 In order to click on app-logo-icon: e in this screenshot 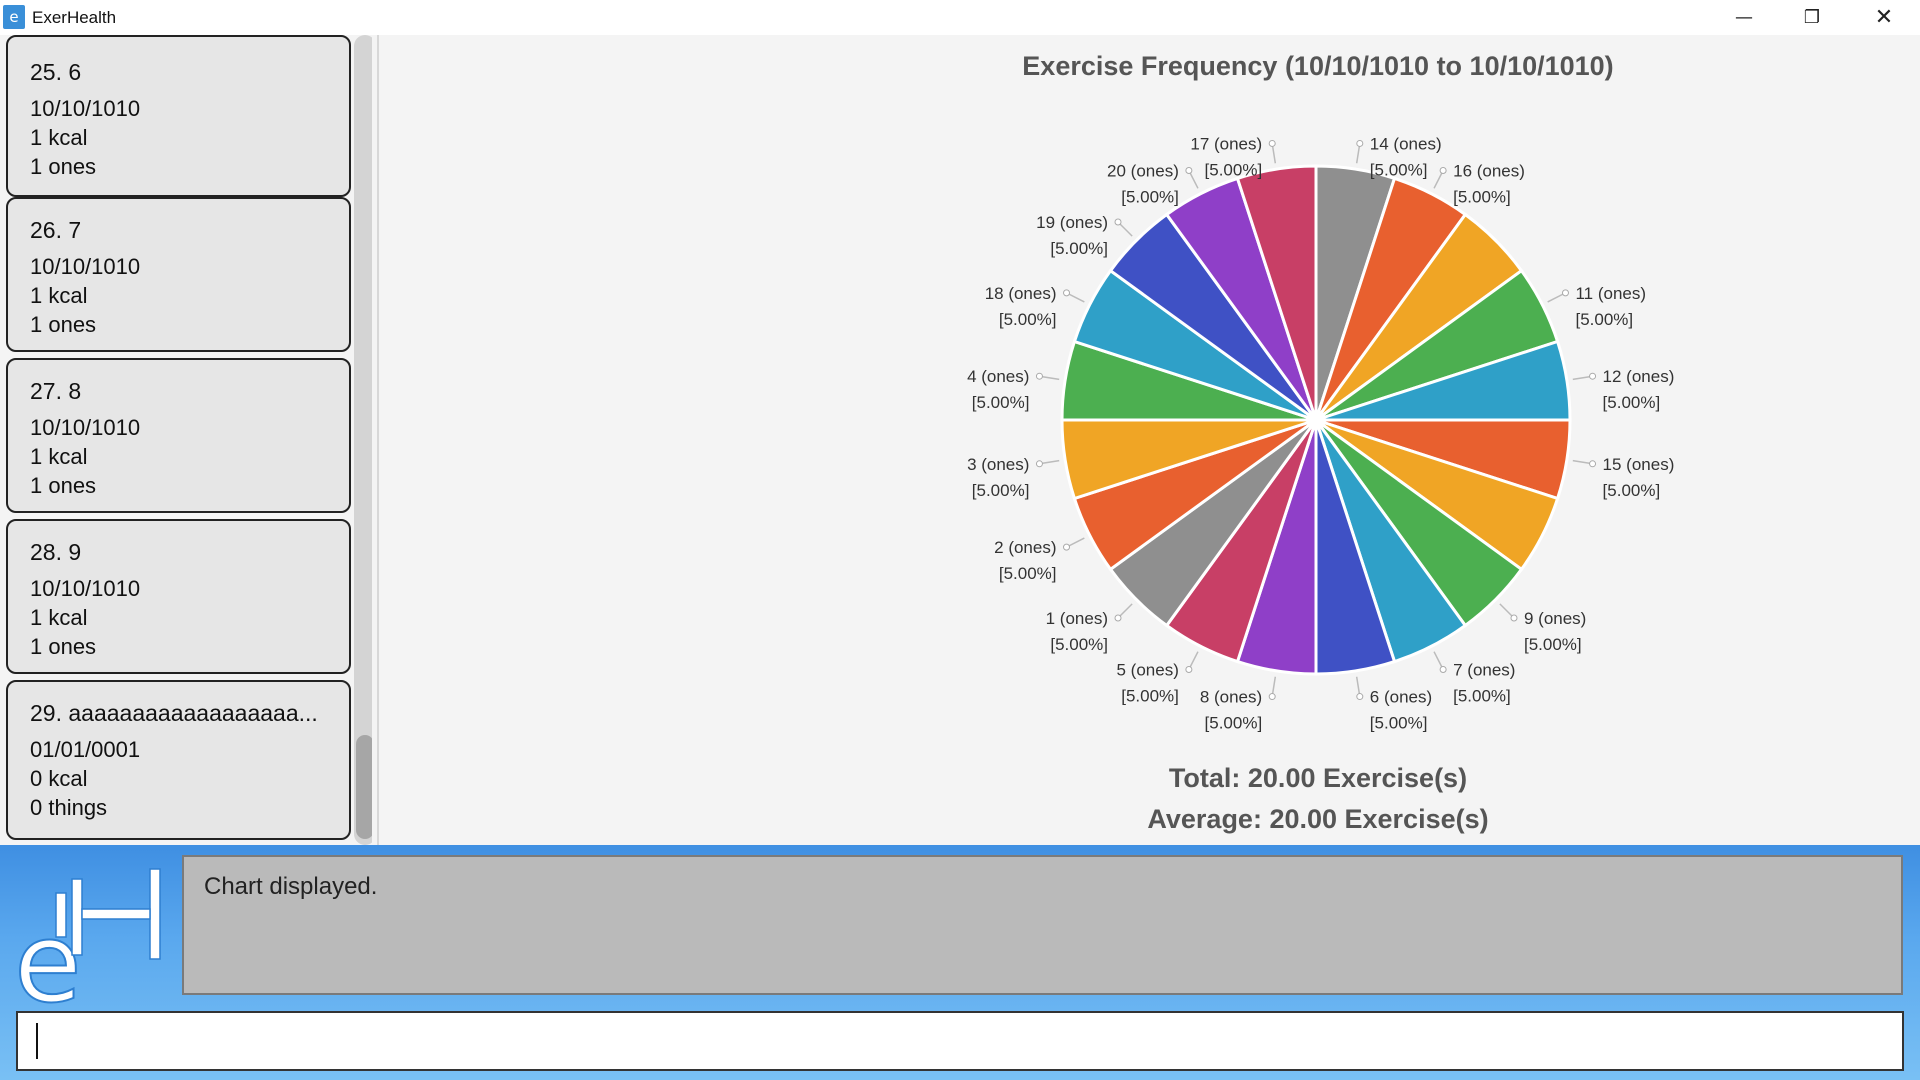, I will do `click(14, 17)`.